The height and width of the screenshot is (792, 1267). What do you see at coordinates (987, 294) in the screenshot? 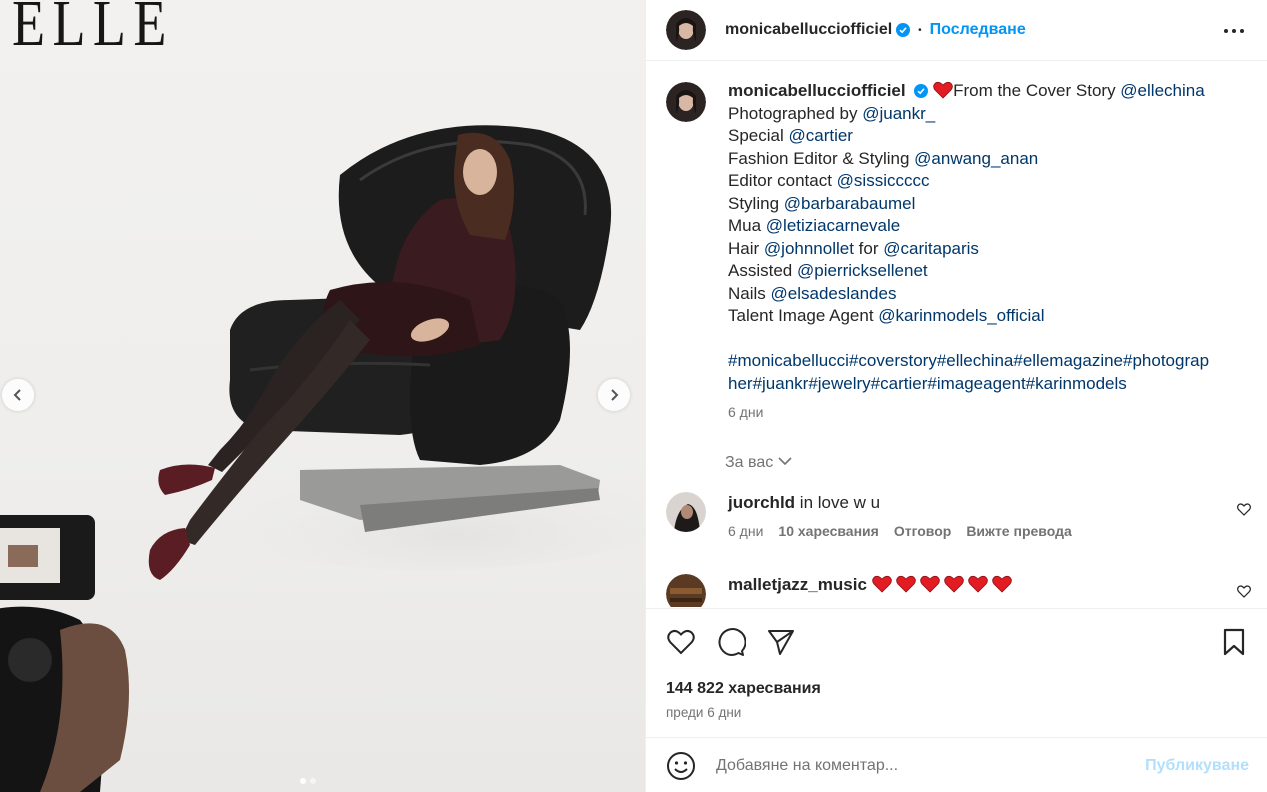
I see `caption-line: Nails @elsadeslandes` at bounding box center [987, 294].